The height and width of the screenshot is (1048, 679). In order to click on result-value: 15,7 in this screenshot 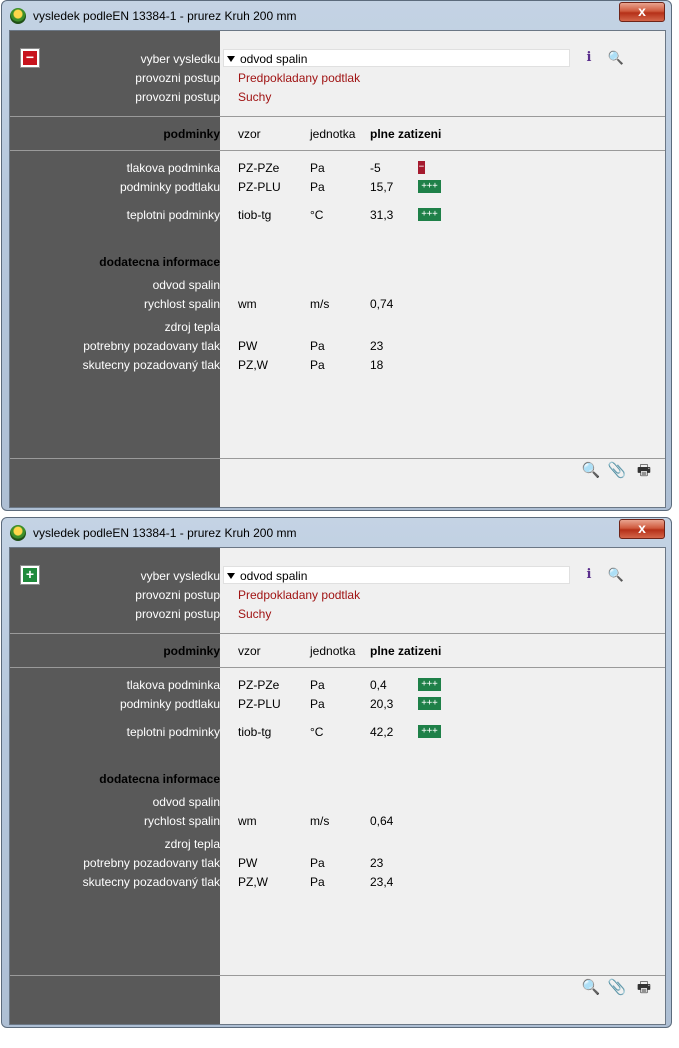, I will do `click(382, 187)`.